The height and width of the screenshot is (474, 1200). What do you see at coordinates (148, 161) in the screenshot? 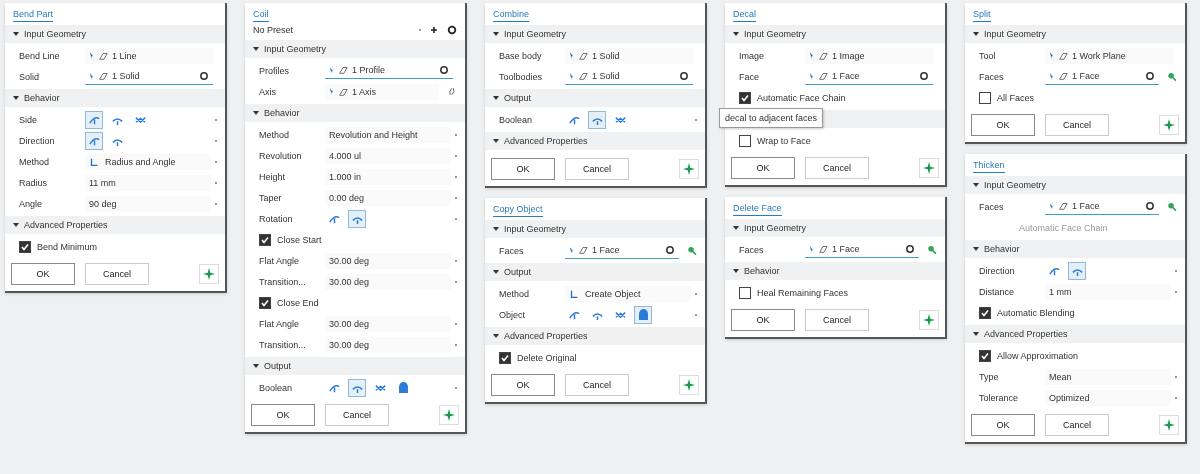
I see `dropdown: Radius and Angle` at bounding box center [148, 161].